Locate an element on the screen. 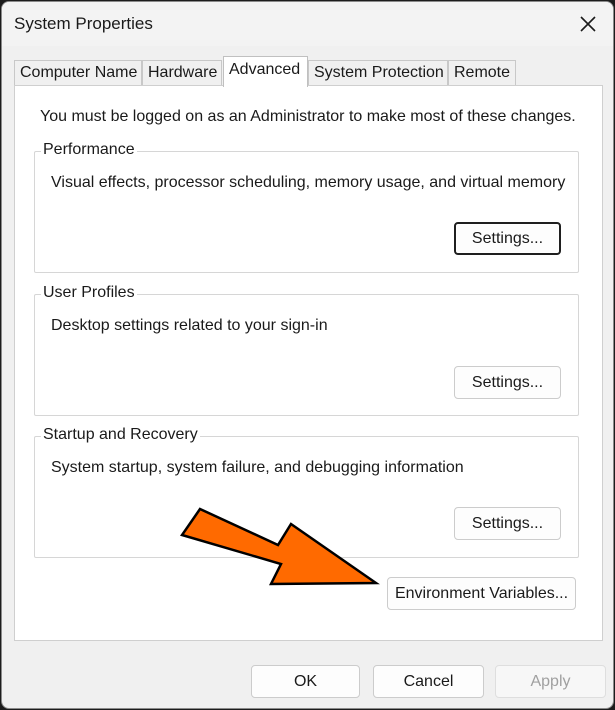 This screenshot has height=710, width=615. tab-hardware: Hardware is located at coordinates (182, 73).